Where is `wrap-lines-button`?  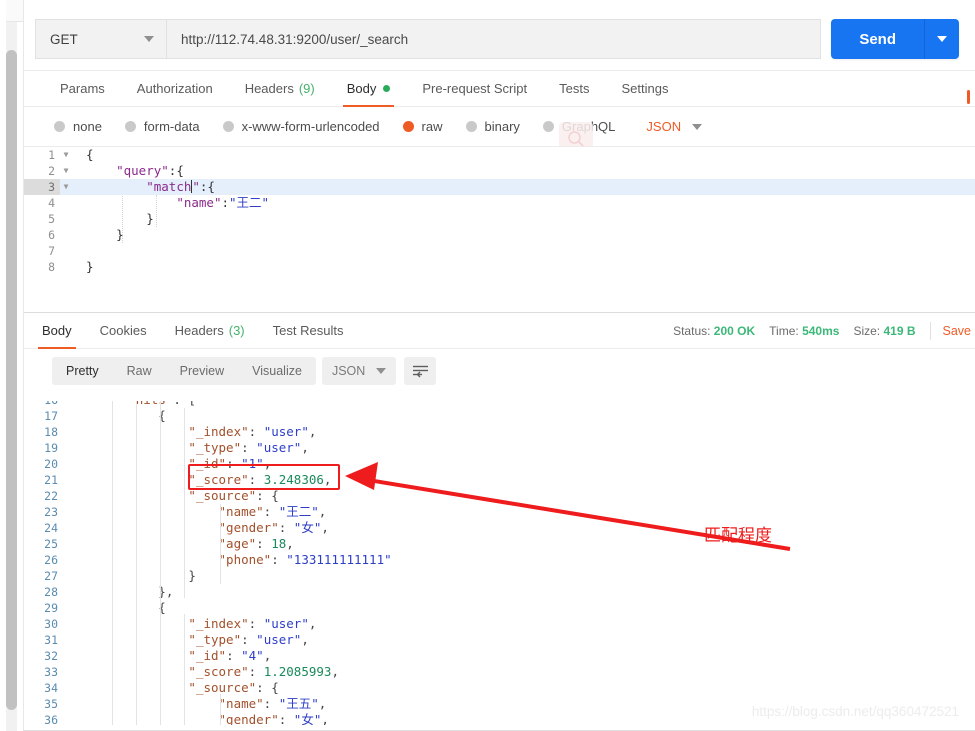
wrap-lines-button is located at coordinates (420, 370).